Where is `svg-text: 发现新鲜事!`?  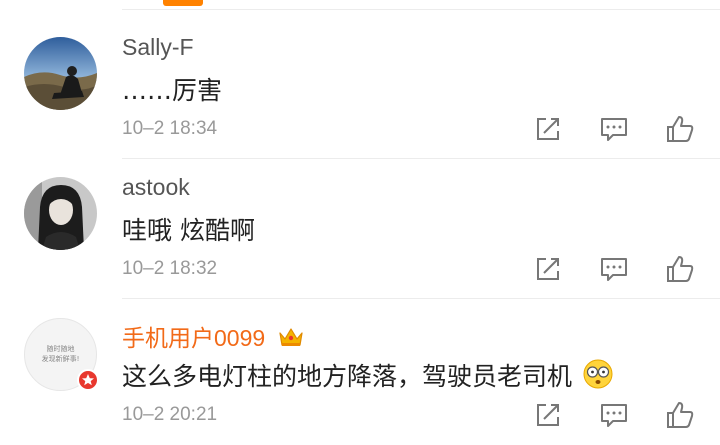 svg-text: 发现新鲜事! is located at coordinates (61, 358).